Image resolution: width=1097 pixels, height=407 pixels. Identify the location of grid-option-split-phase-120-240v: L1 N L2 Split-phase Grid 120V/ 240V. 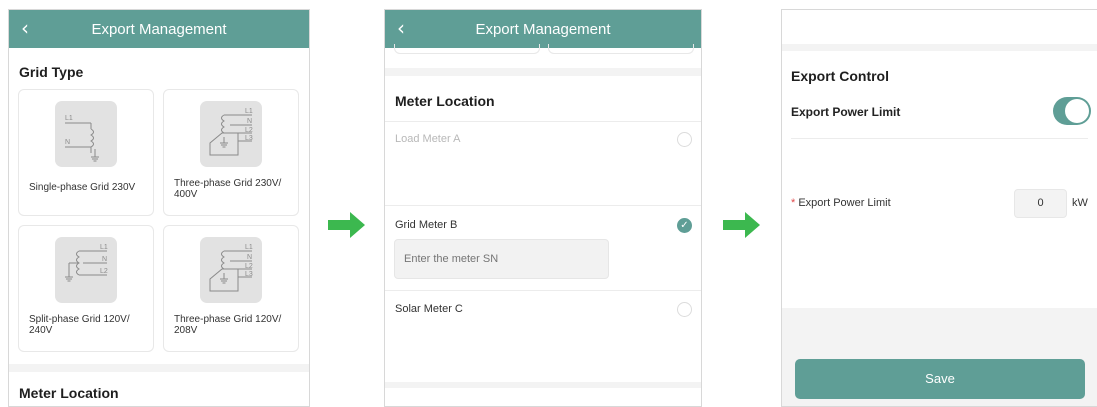
(86, 288).